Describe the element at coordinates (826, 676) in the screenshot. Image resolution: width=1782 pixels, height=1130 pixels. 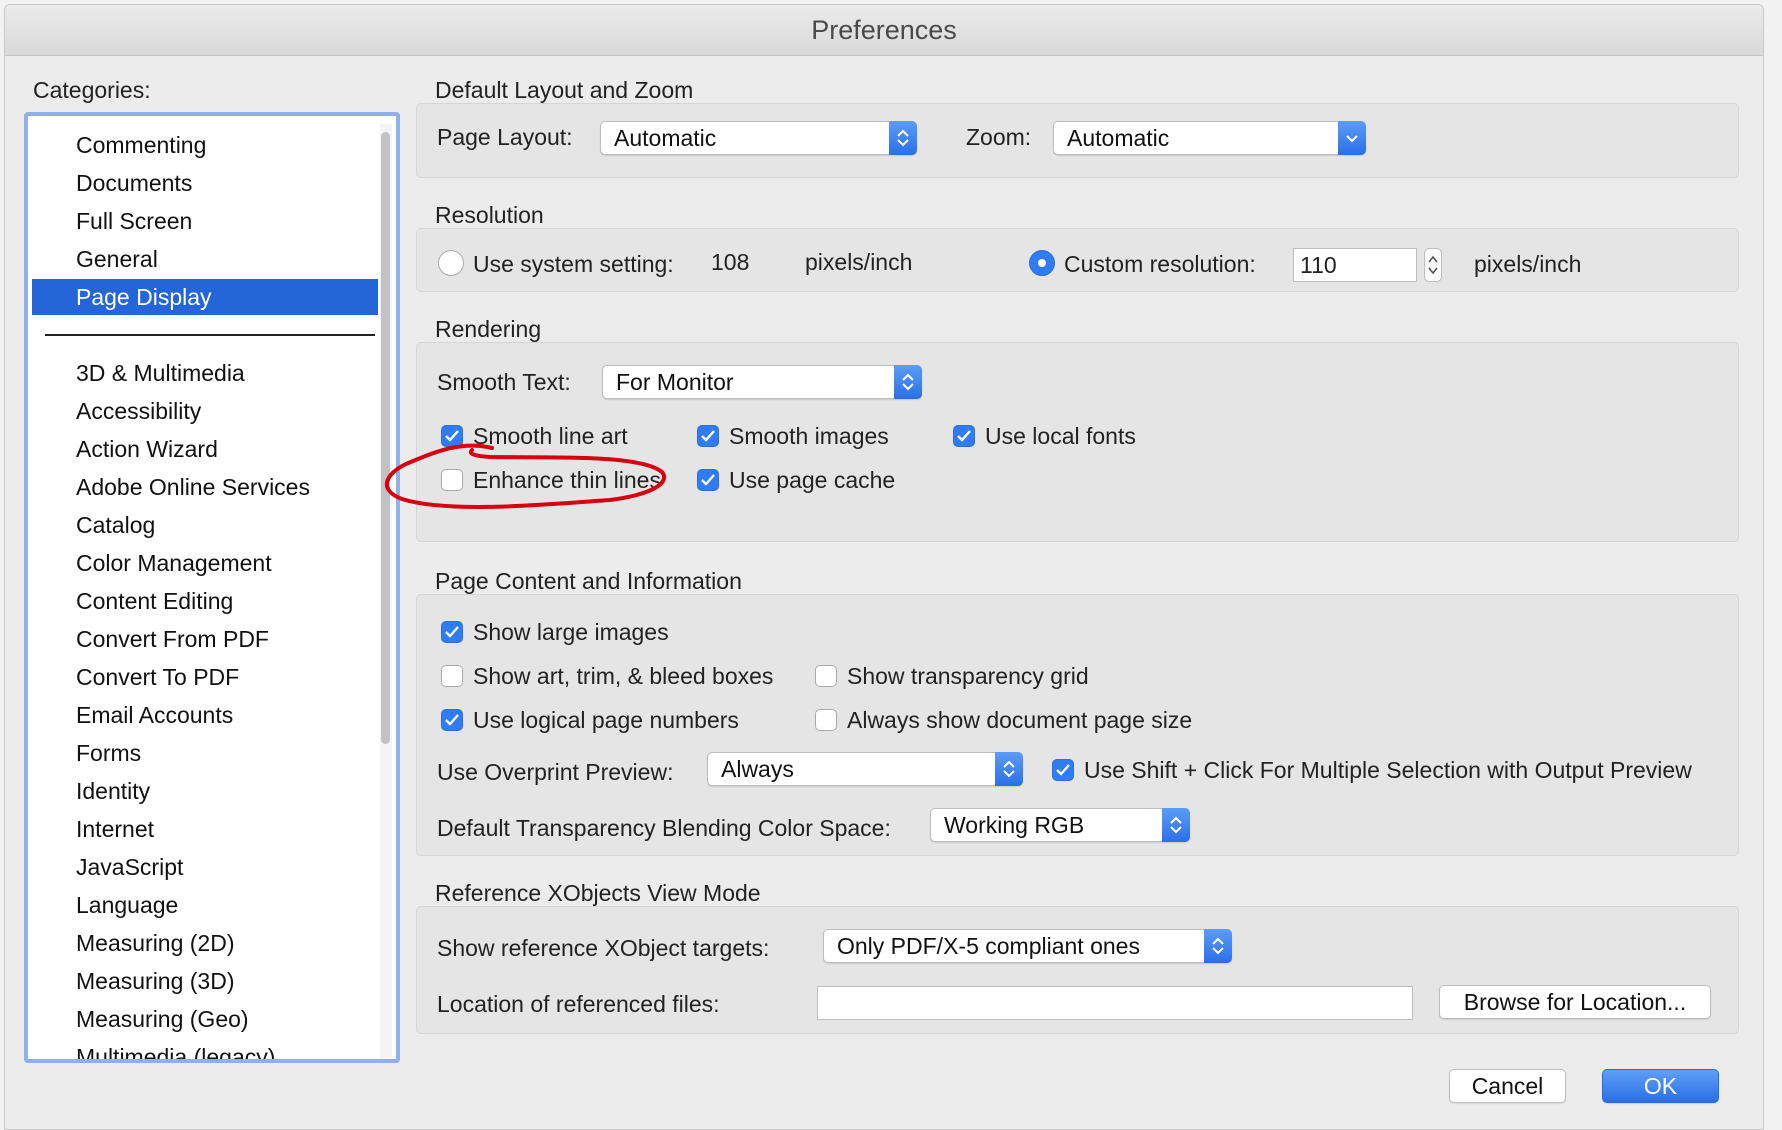
I see `show-transparency-grid-checkbox` at that location.